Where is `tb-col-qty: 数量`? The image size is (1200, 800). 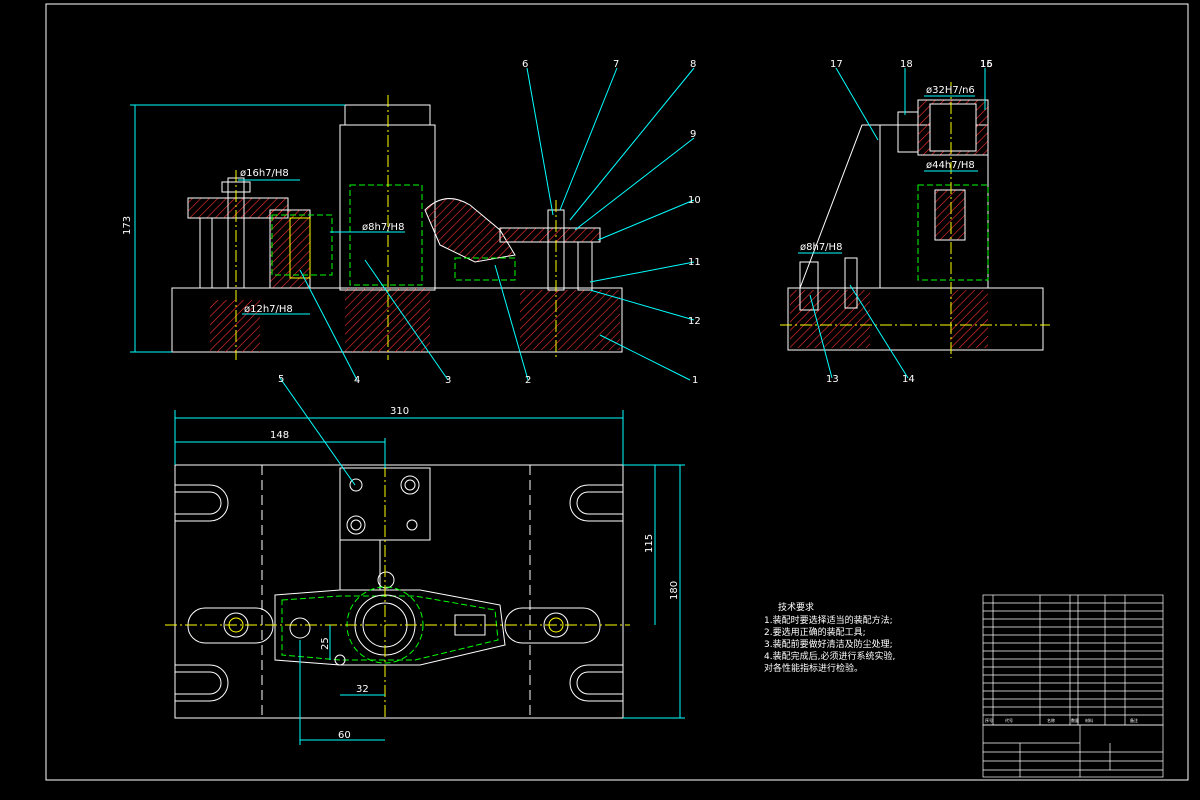
tb-col-qty: 数量 is located at coordinates (1075, 720).